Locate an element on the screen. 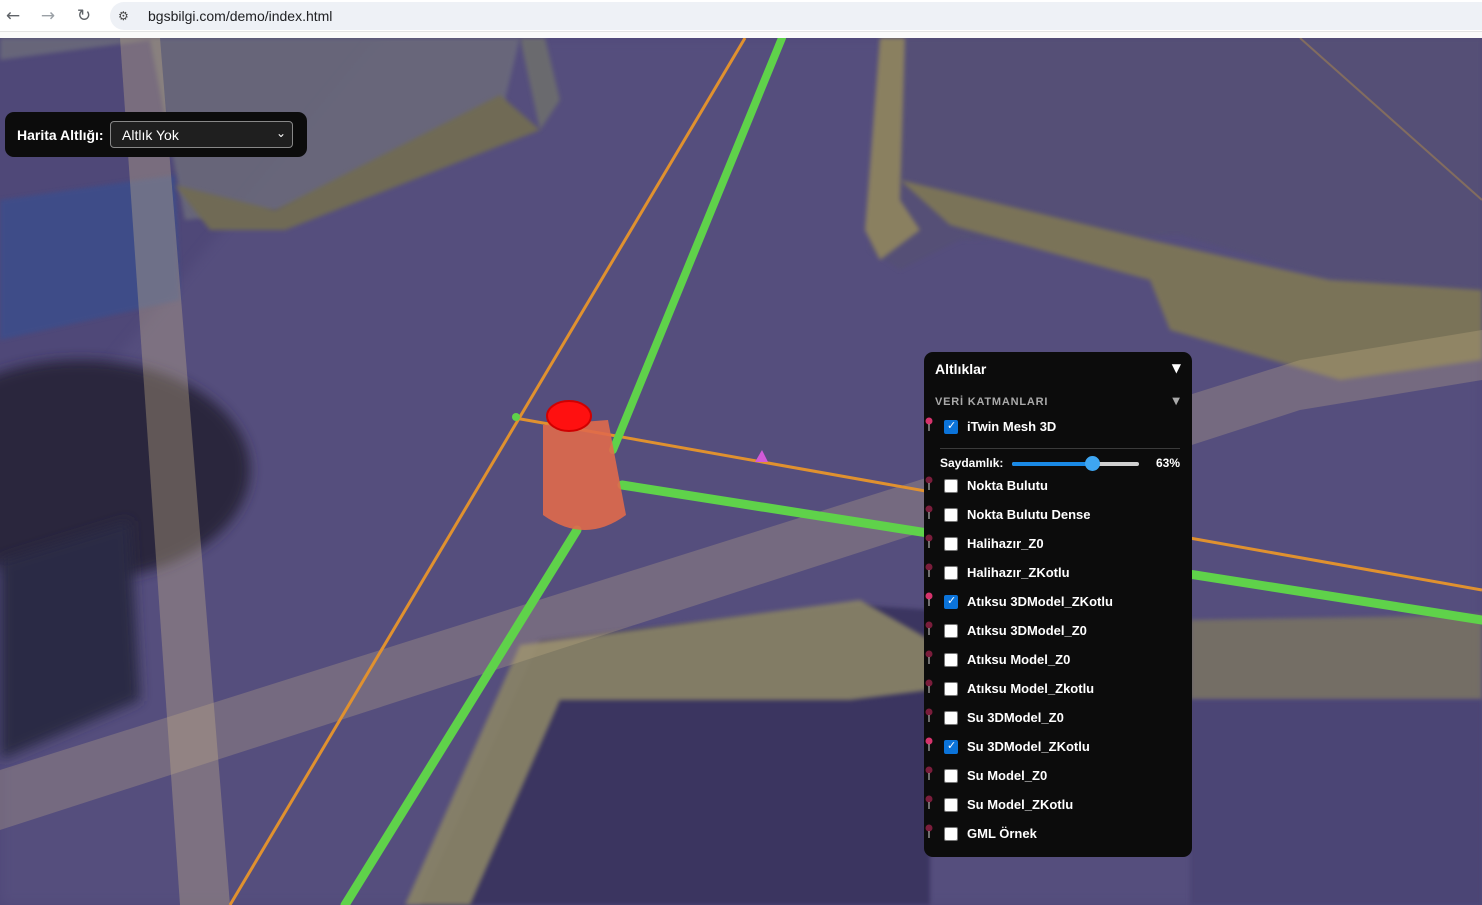  layer-row: Atıksu Model_Z0 is located at coordinates (1058, 661).